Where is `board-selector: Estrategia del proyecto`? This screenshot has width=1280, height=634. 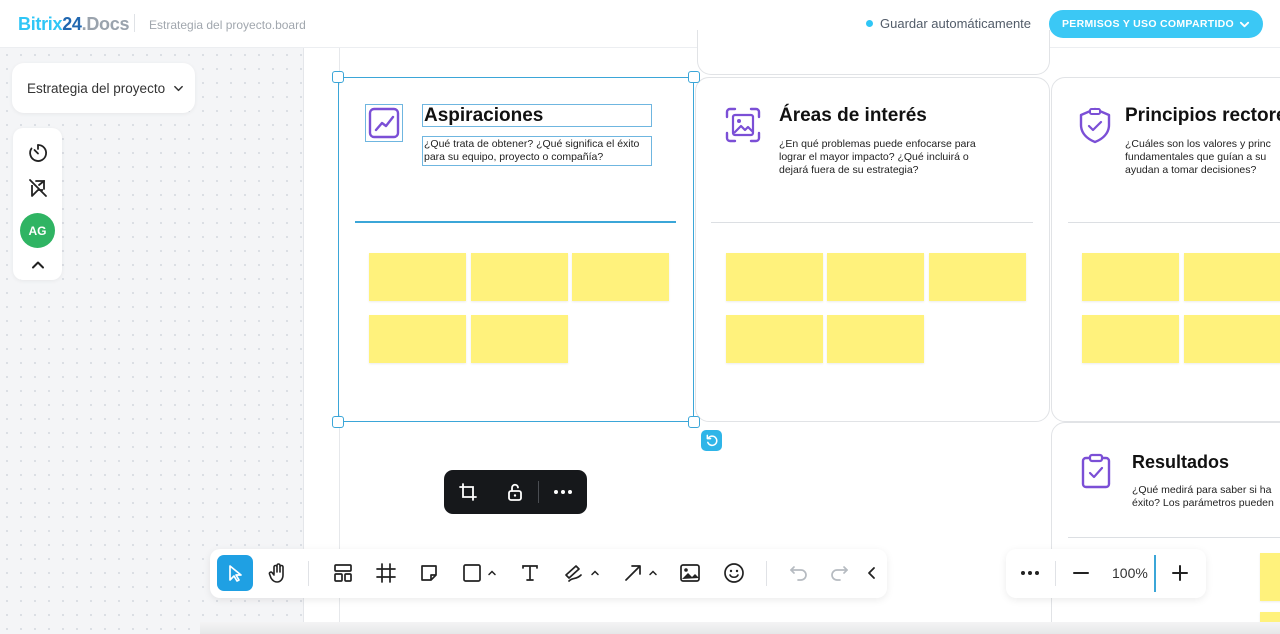 board-selector: Estrategia del proyecto is located at coordinates (103, 88).